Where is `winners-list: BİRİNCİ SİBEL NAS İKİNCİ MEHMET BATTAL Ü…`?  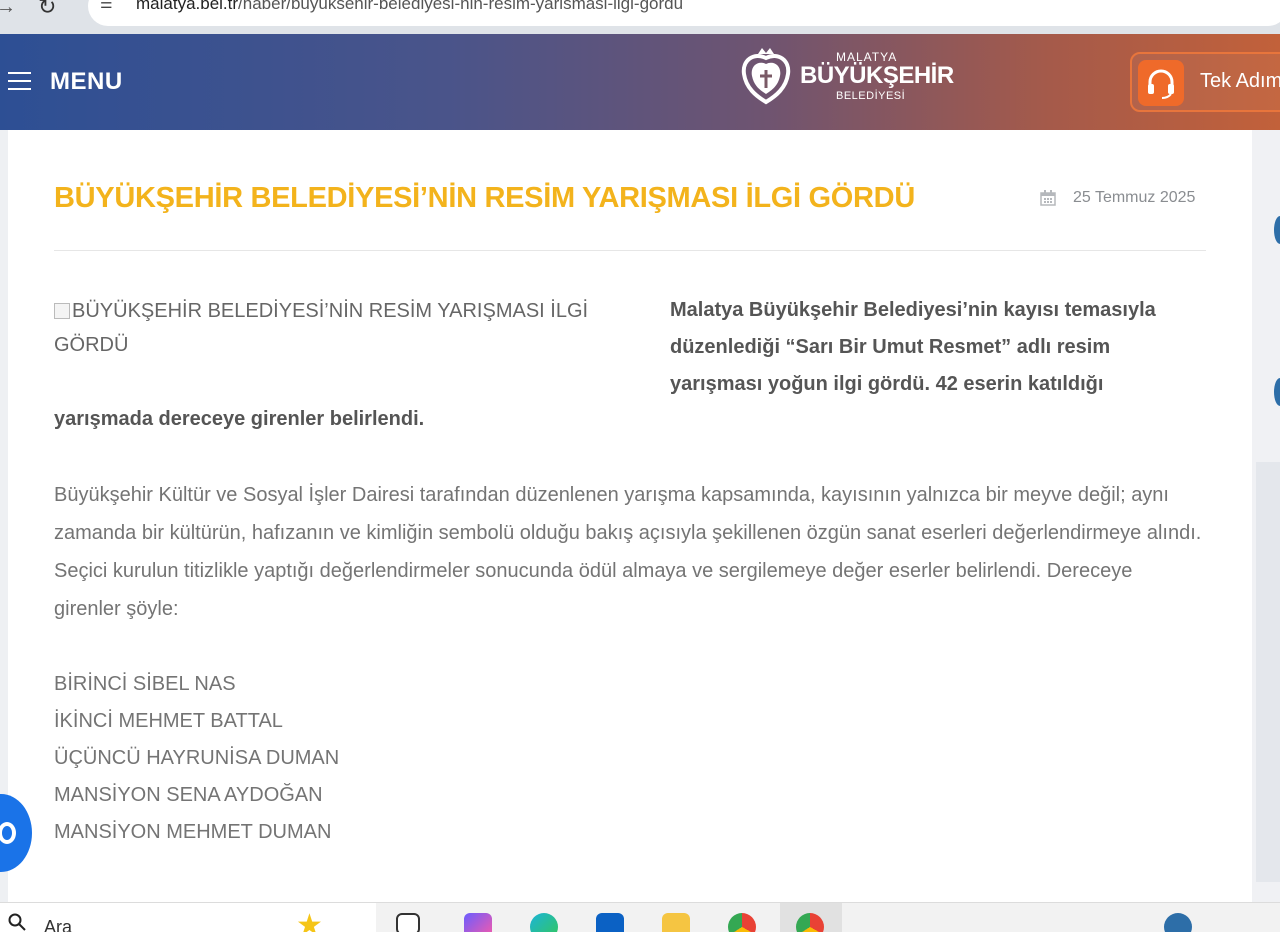 winners-list: BİRİNCİ SİBEL NAS İKİNCİ MEHMET BATTAL Ü… is located at coordinates (196, 758).